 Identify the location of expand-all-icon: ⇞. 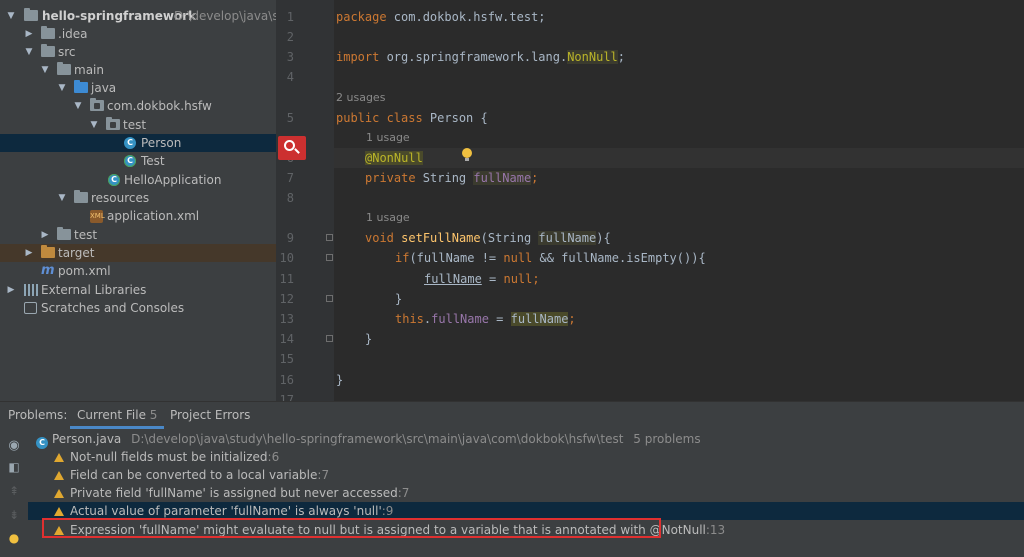
(14, 491).